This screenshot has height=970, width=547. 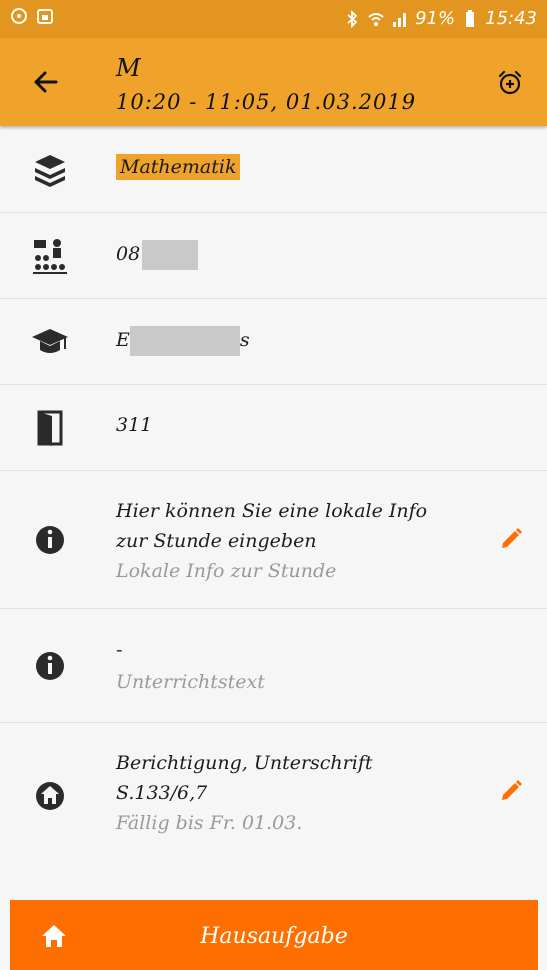 What do you see at coordinates (128, 254) in the screenshot?
I see `class-prefix: 08` at bounding box center [128, 254].